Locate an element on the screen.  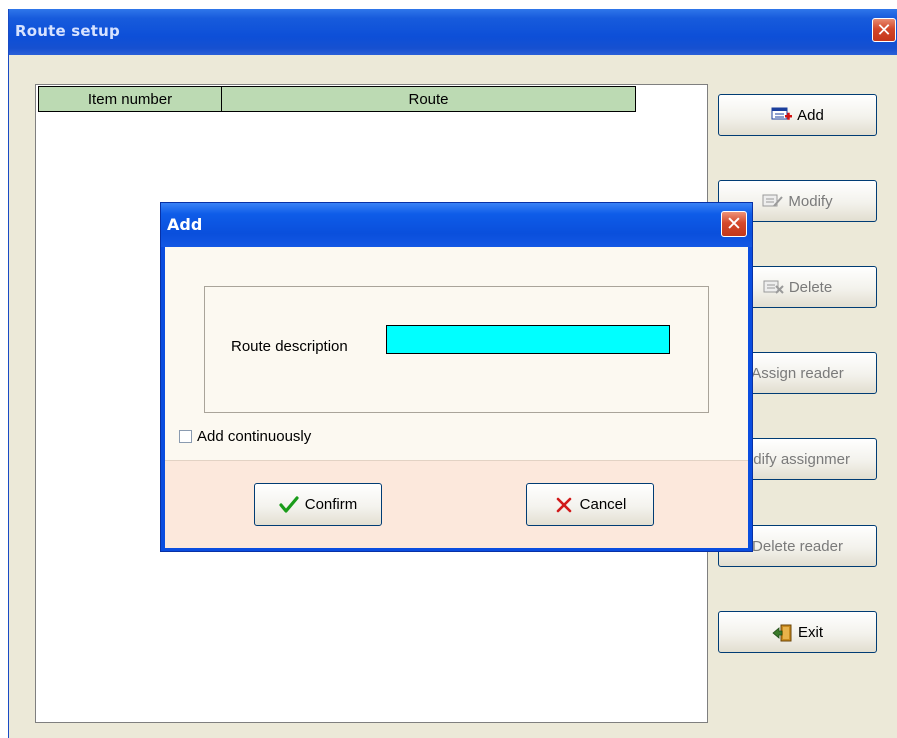
checkmark-icon is located at coordinates (289, 505).